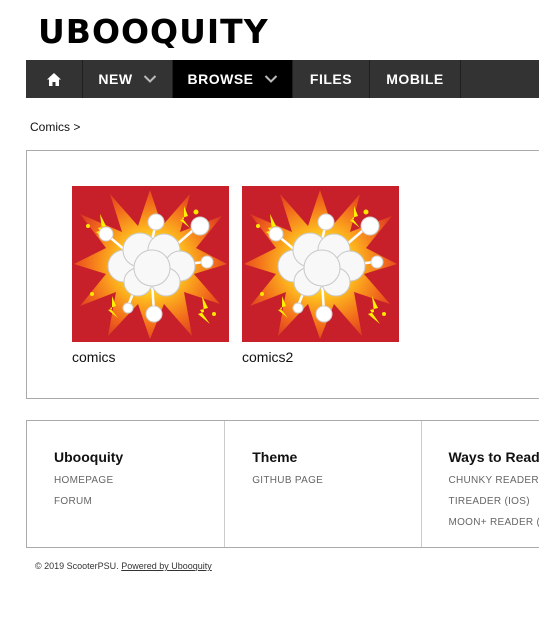  I want to click on footer-heading: Theme, so click(275, 457).